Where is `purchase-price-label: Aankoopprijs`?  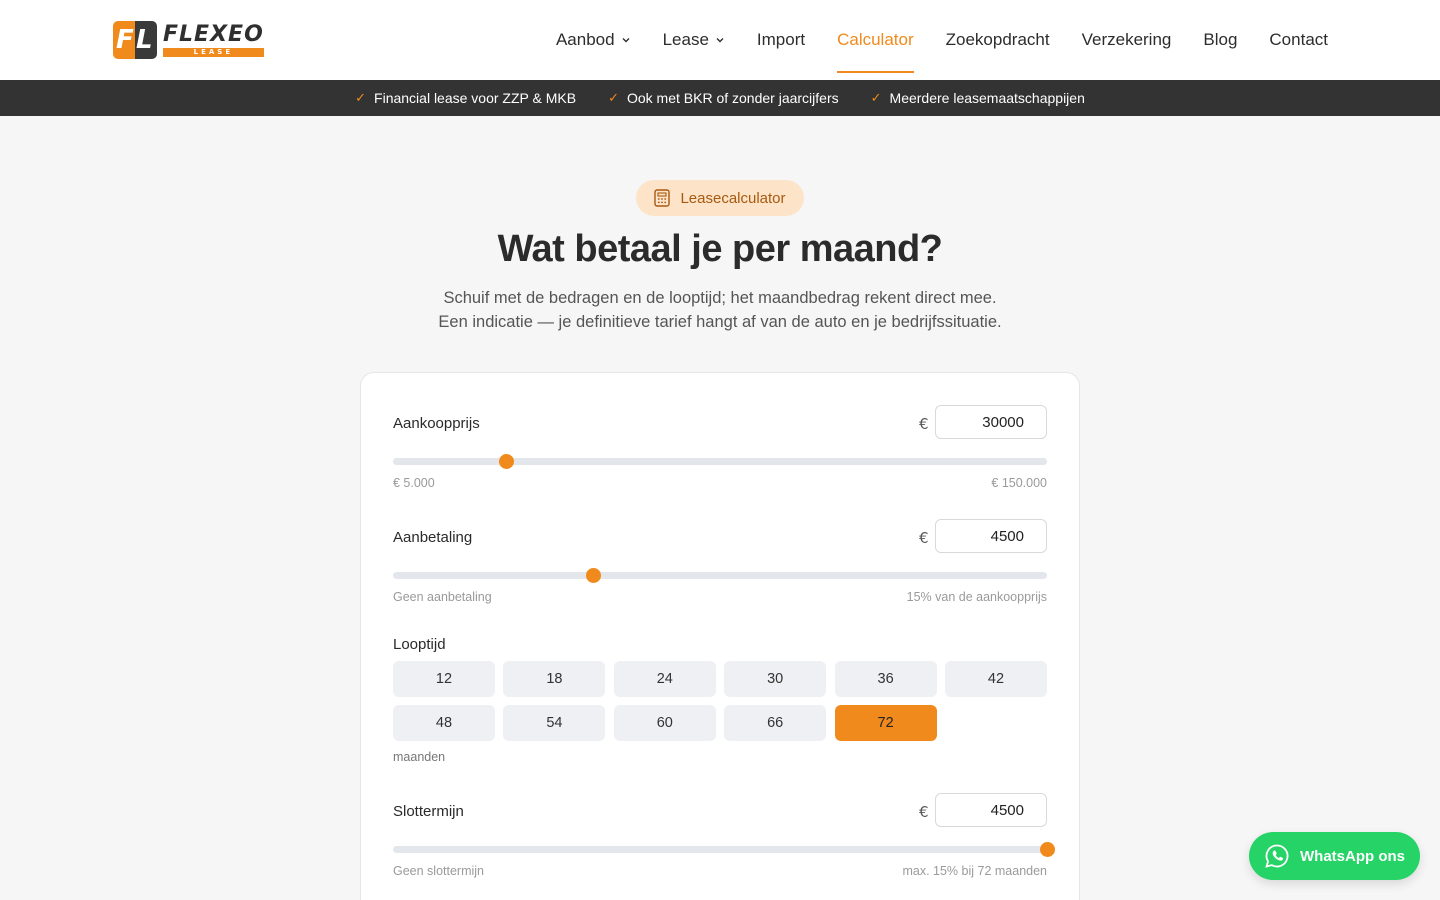
purchase-price-label: Aankoopprijs is located at coordinates (436, 423).